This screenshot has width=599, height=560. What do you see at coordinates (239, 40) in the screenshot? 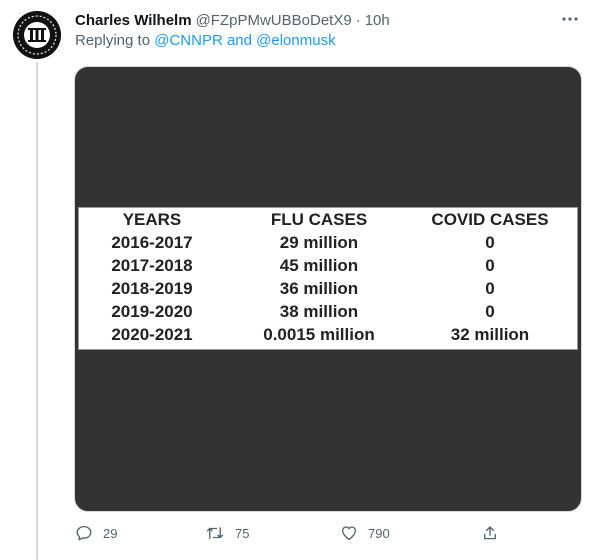
I see `mention-and: and` at bounding box center [239, 40].